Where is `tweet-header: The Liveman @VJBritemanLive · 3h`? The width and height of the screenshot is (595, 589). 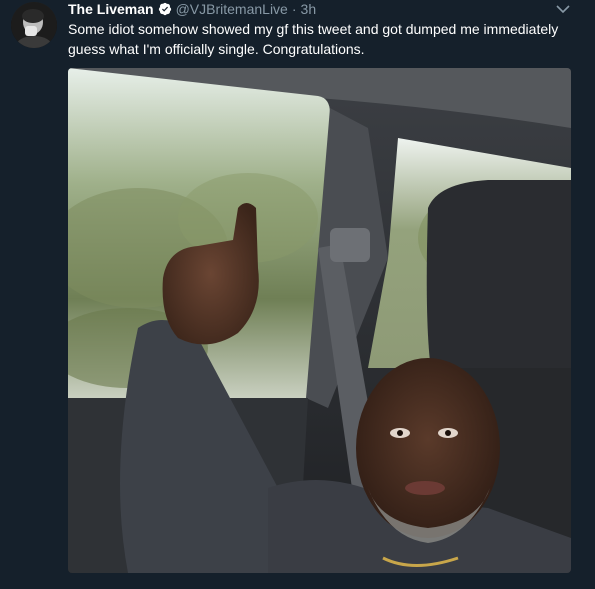 tweet-header: The Liveman @VJBritemanLive · 3h is located at coordinates (192, 9).